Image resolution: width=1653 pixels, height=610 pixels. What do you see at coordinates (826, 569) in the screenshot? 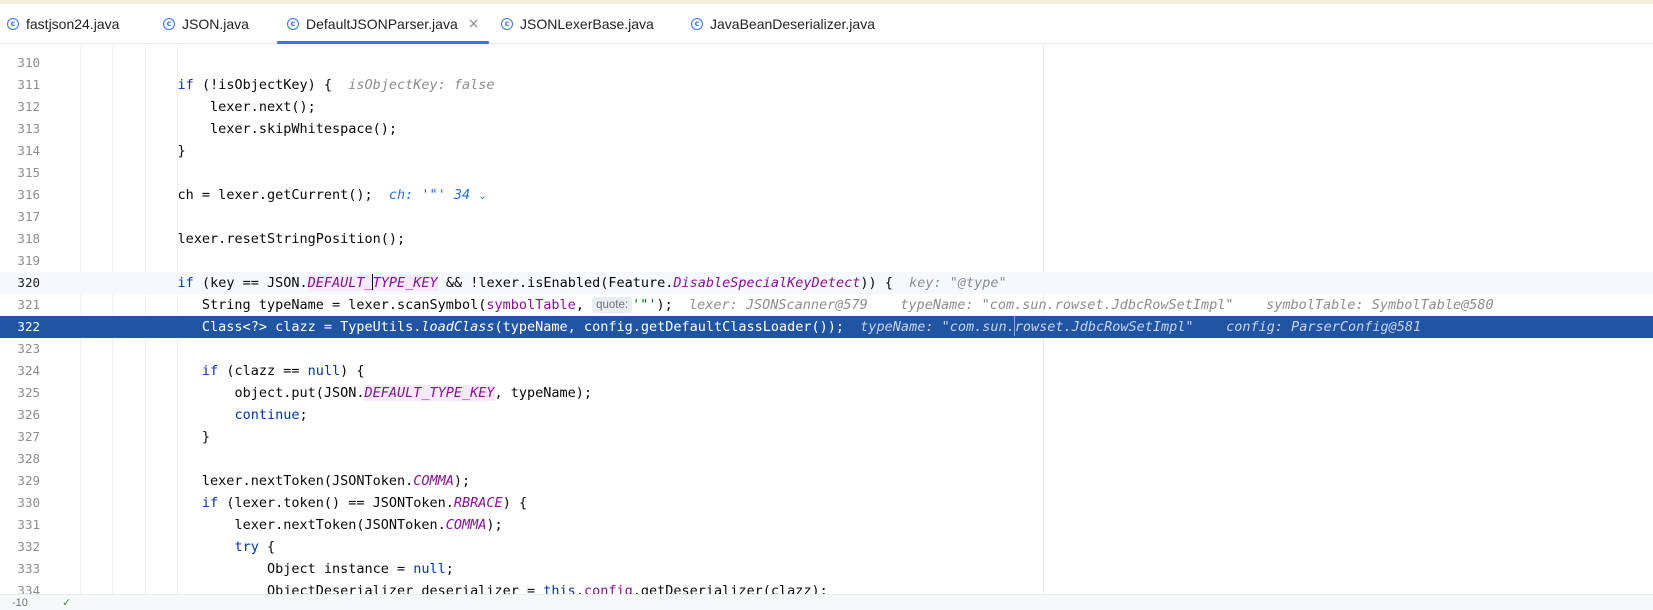
I see `code-line: 333 Object instance = null;` at bounding box center [826, 569].